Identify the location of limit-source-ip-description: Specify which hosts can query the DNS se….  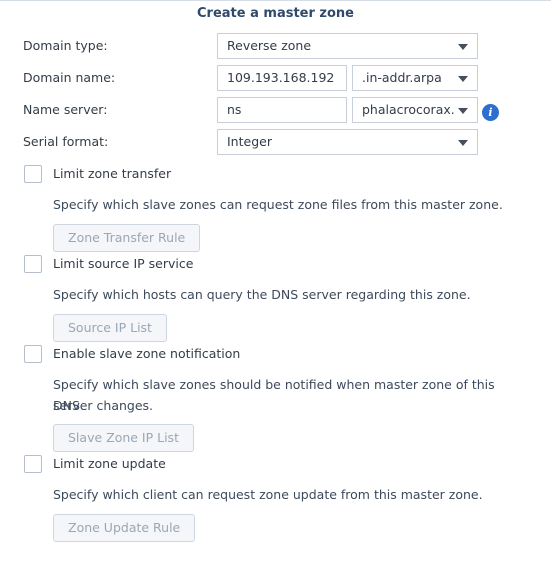
(262, 294).